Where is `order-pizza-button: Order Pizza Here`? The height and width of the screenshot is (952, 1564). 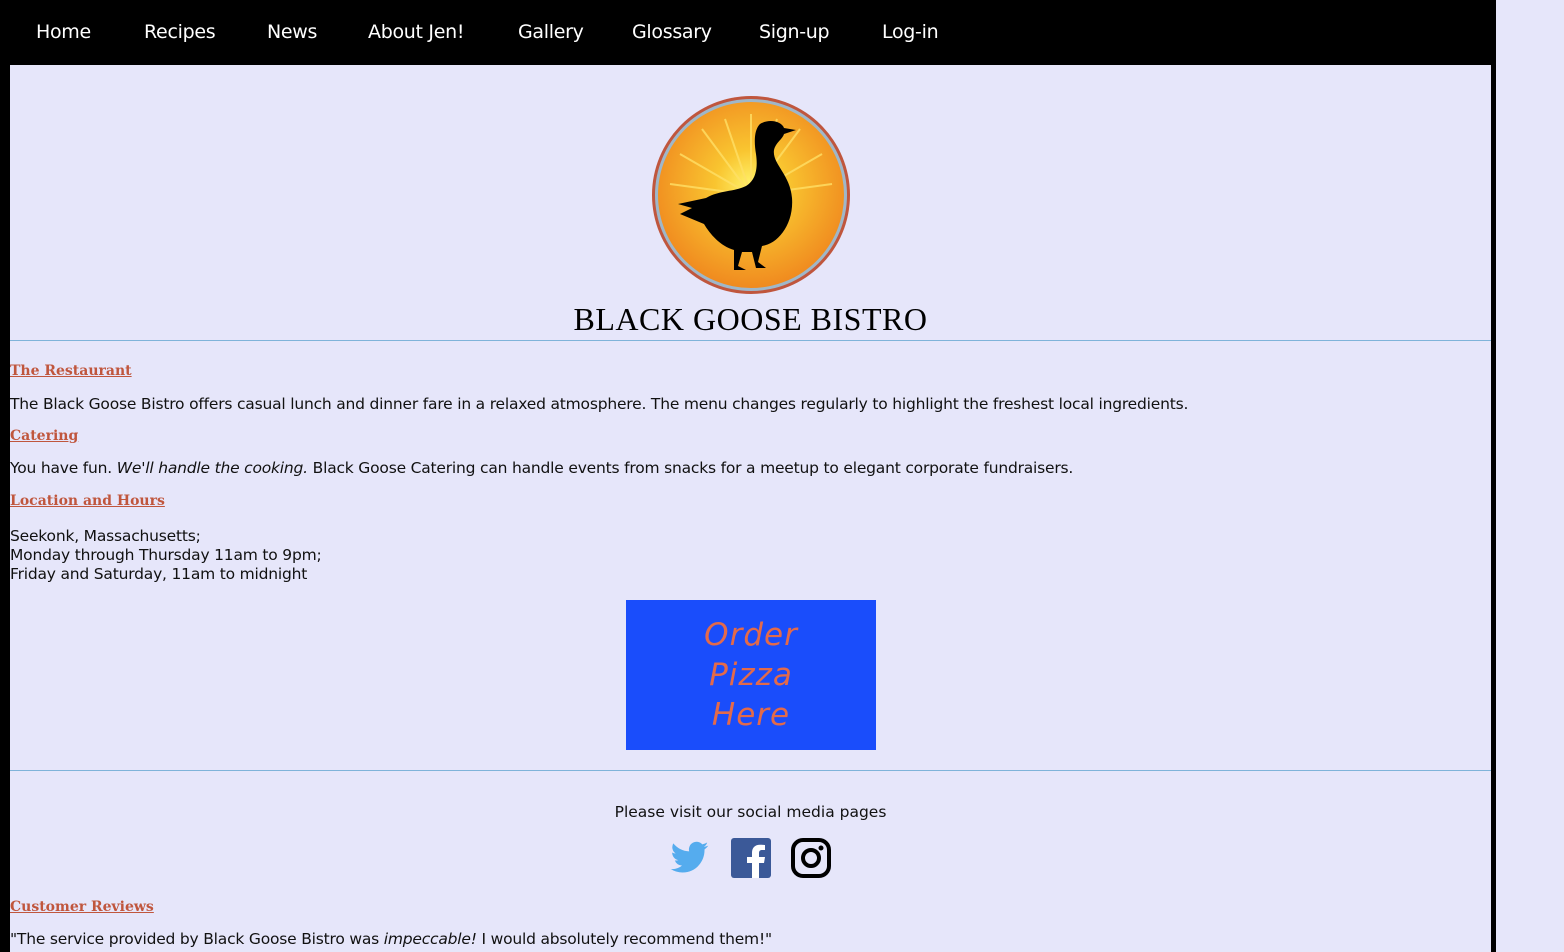 order-pizza-button: Order Pizza Here is located at coordinates (751, 675).